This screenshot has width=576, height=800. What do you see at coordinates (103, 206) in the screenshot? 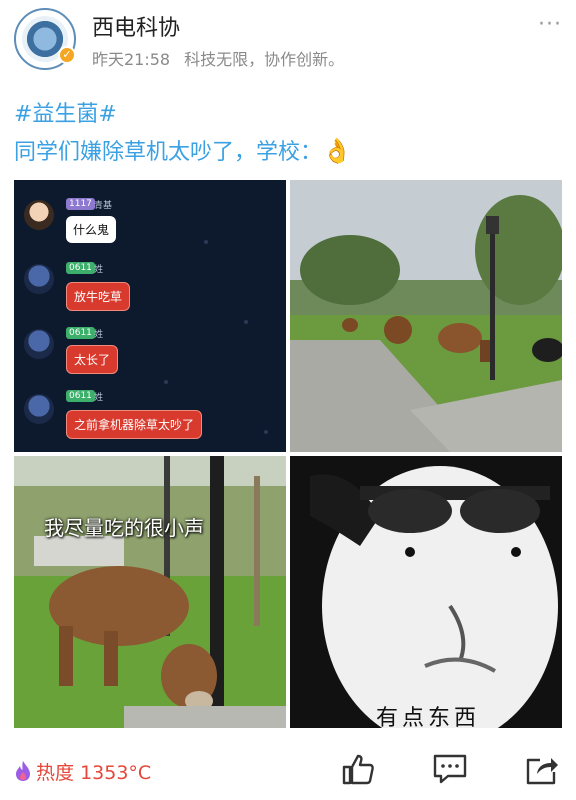
I see `chat-nick: 青基` at bounding box center [103, 206].